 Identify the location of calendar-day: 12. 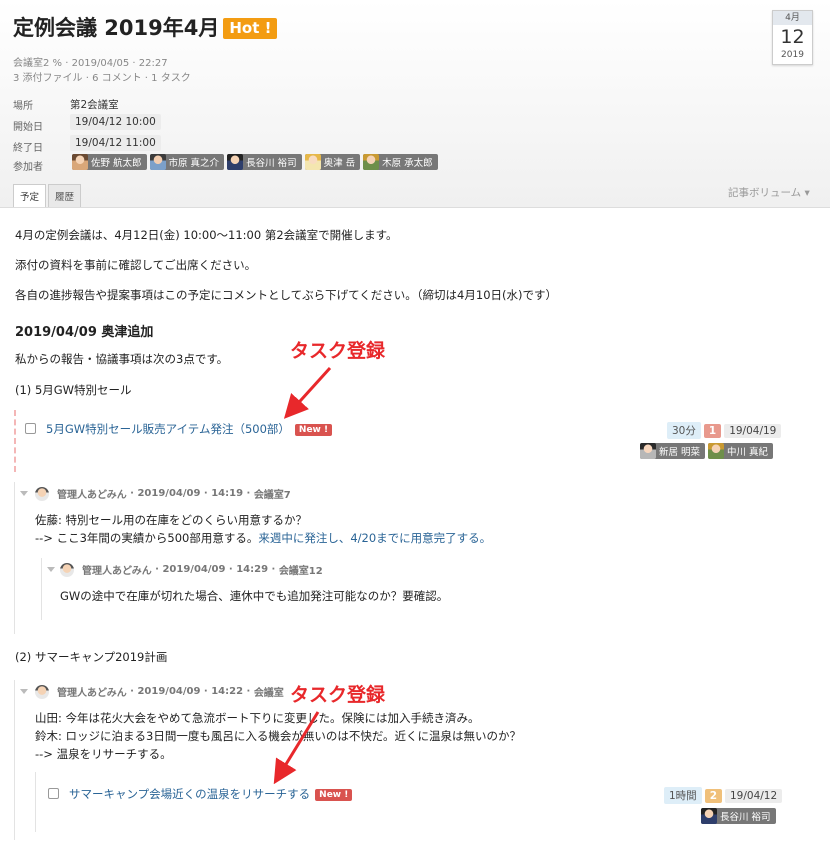
(792, 37).